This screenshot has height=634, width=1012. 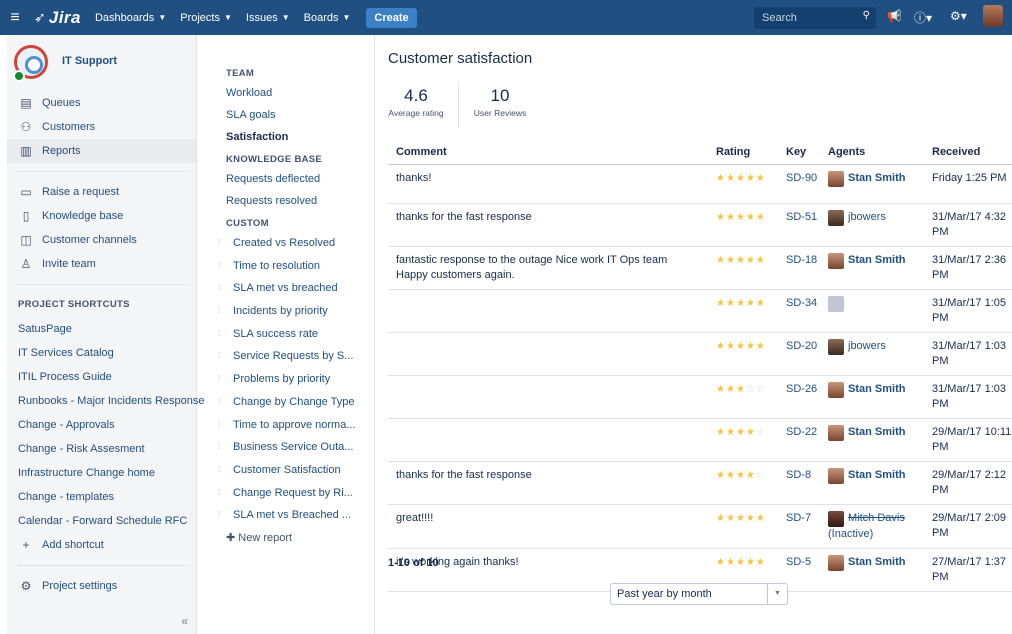 I want to click on report-link-custom: ⁞ Customer Satisfaction, so click(x=292, y=470).